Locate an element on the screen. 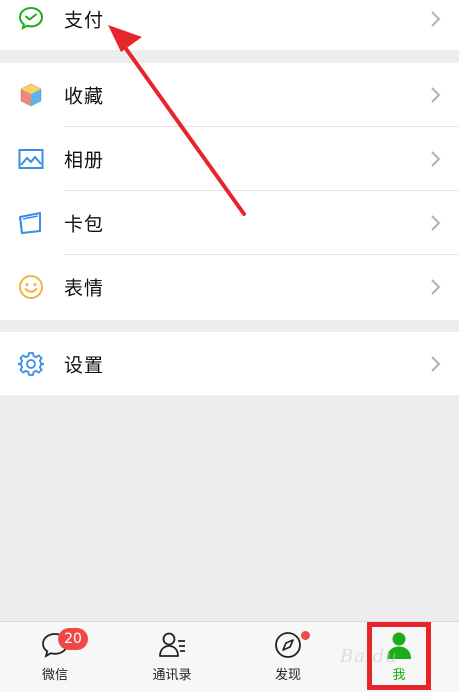 The image size is (459, 692). menu-item-label: 表情 is located at coordinates (84, 288).